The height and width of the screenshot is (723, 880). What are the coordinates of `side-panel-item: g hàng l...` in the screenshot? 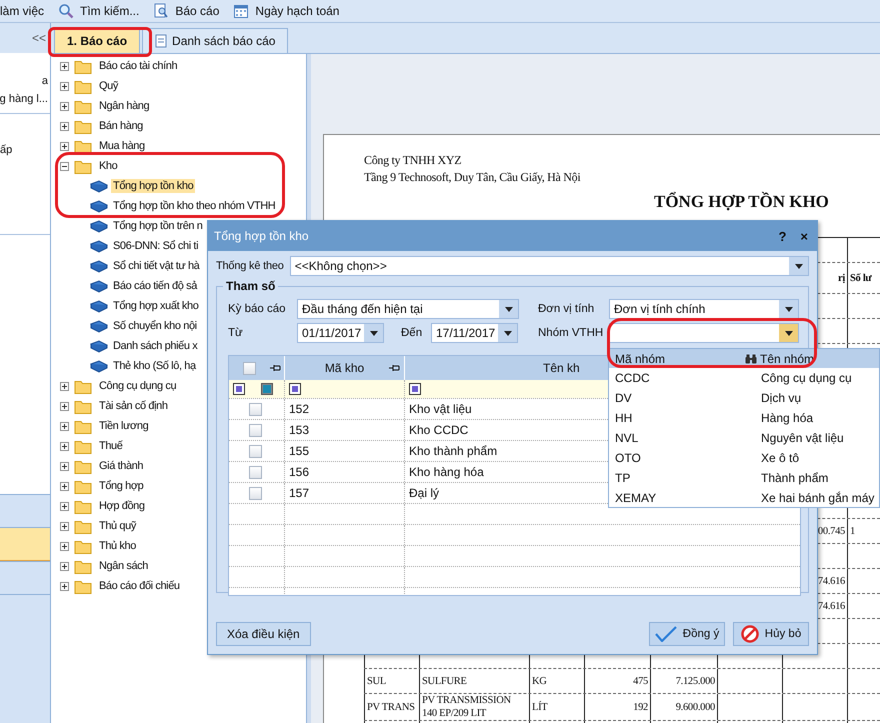 It's located at (24, 99).